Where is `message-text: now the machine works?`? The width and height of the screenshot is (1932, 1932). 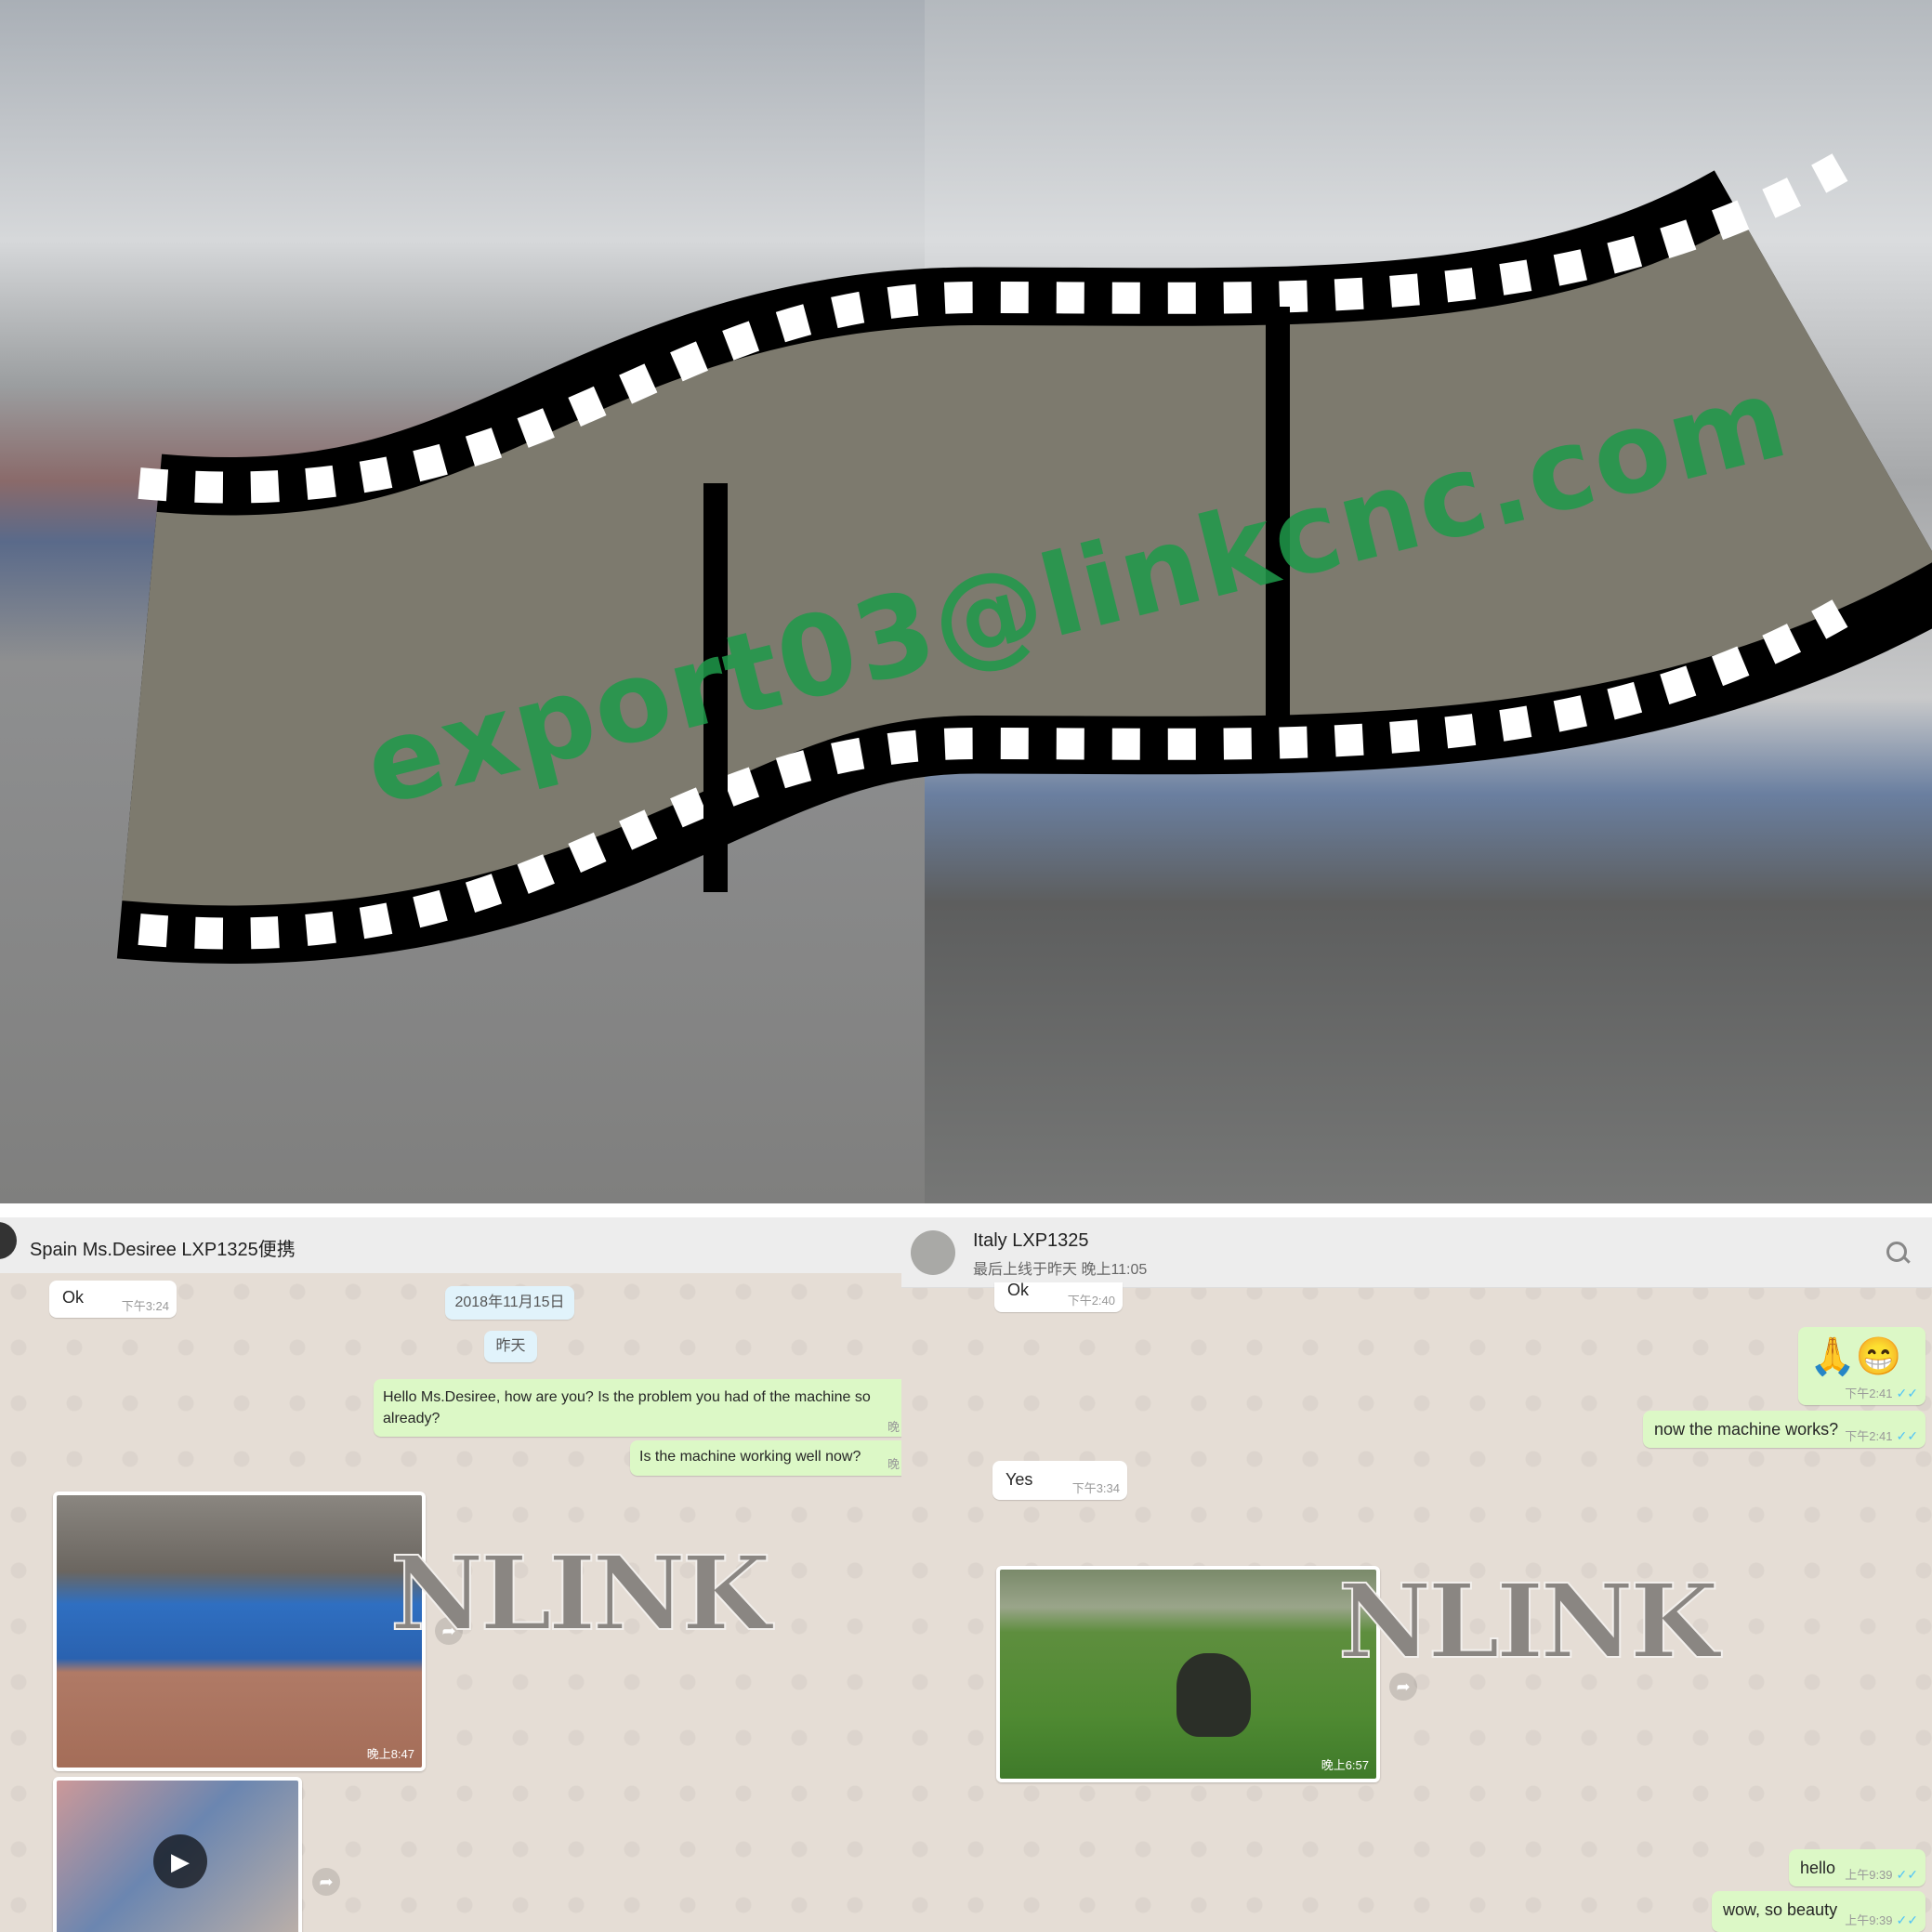
message-text: now the machine works? is located at coordinates (1746, 1429).